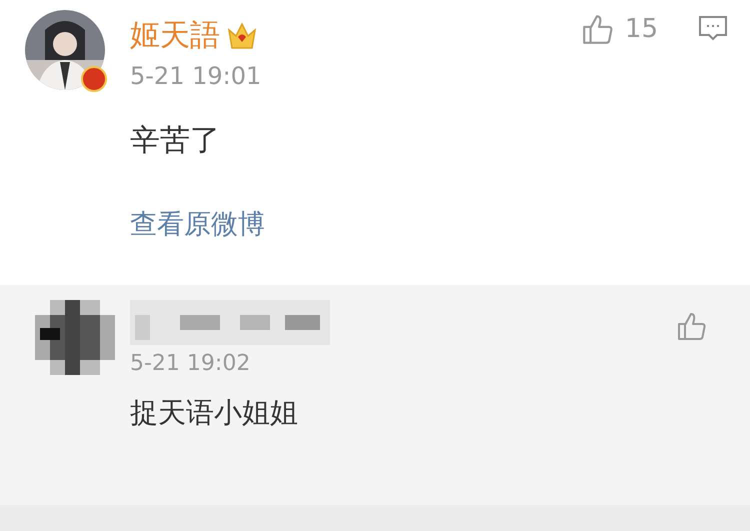 This screenshot has height=531, width=750. What do you see at coordinates (197, 224) in the screenshot?
I see `view-original-link: 查看原微博` at bounding box center [197, 224].